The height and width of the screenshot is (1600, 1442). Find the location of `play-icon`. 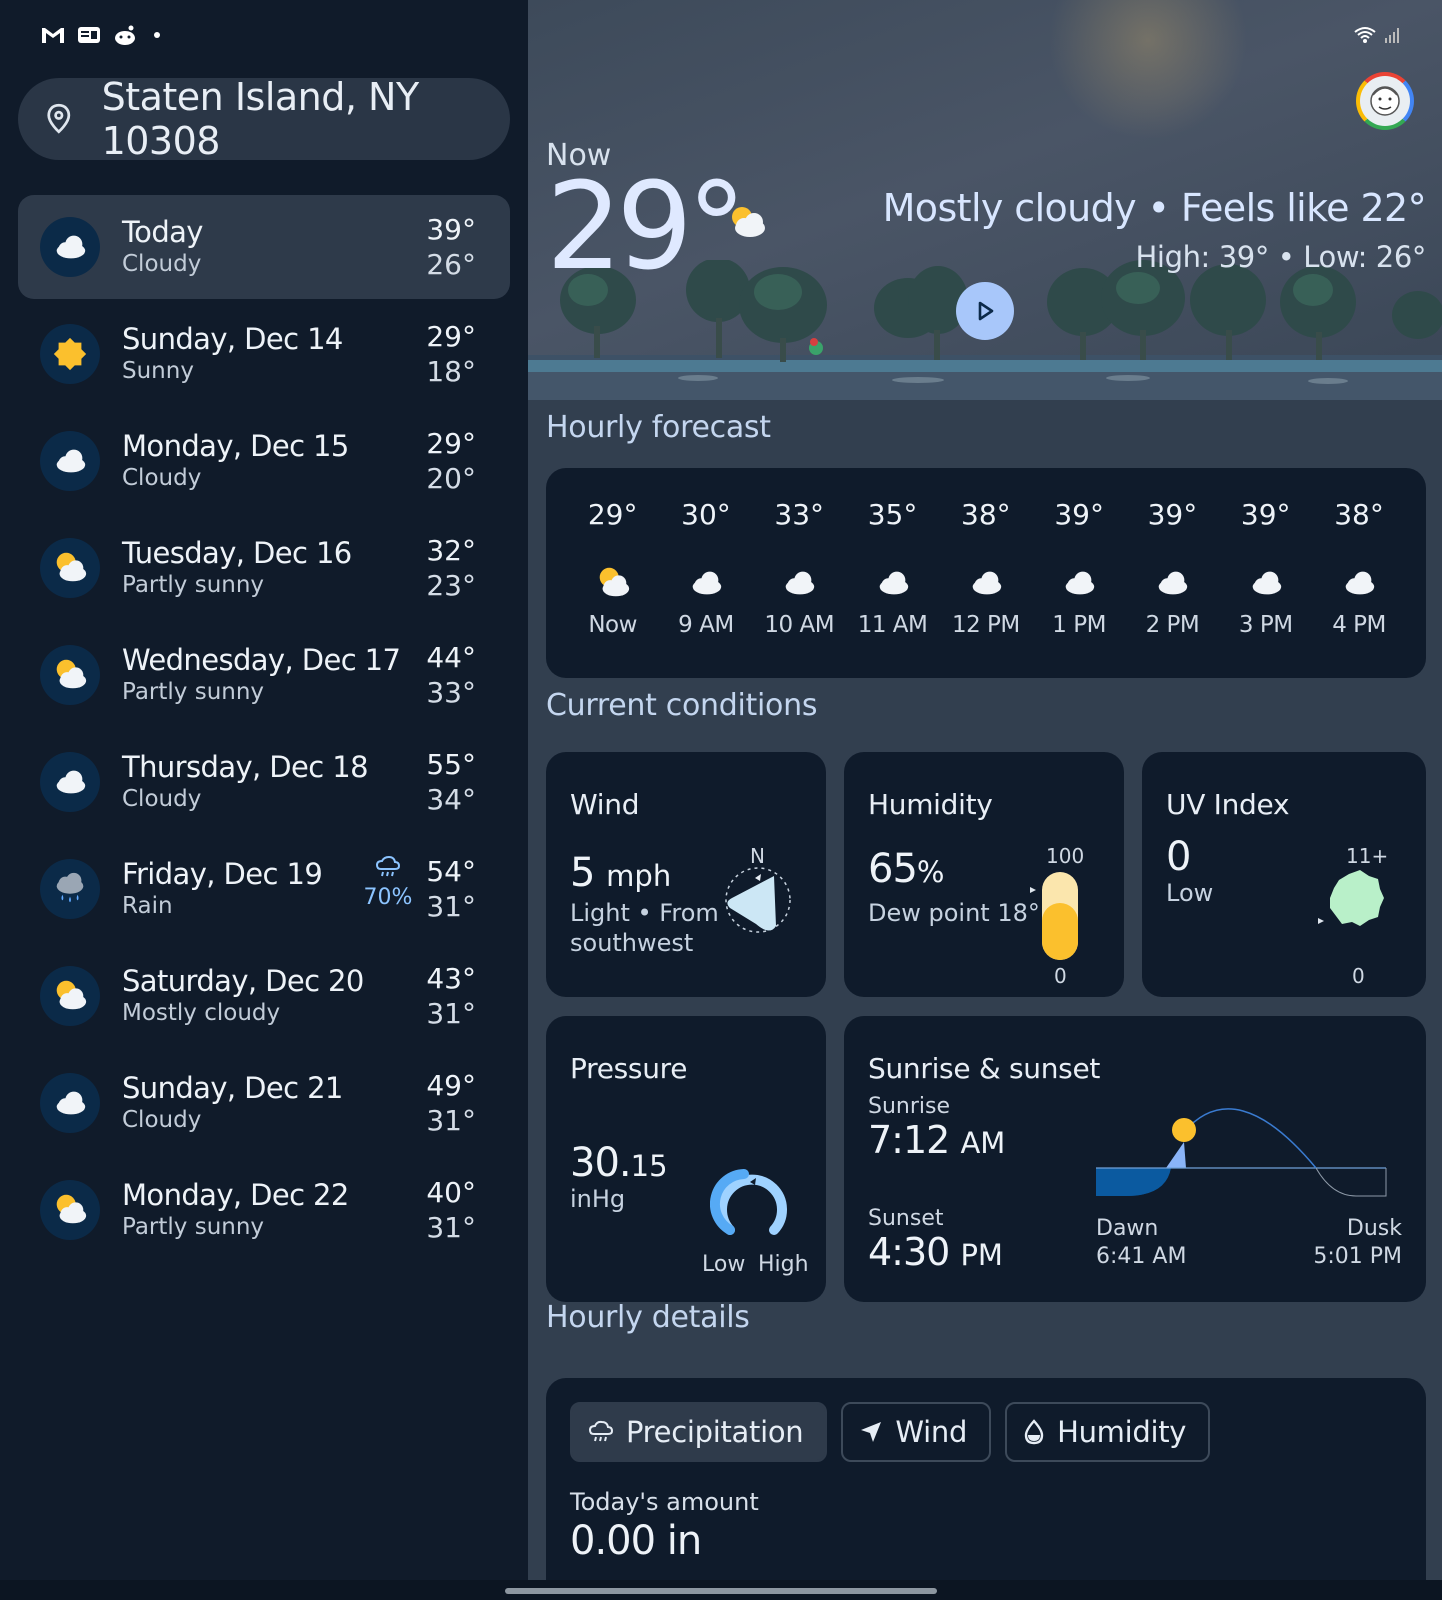

play-icon is located at coordinates (986, 311).